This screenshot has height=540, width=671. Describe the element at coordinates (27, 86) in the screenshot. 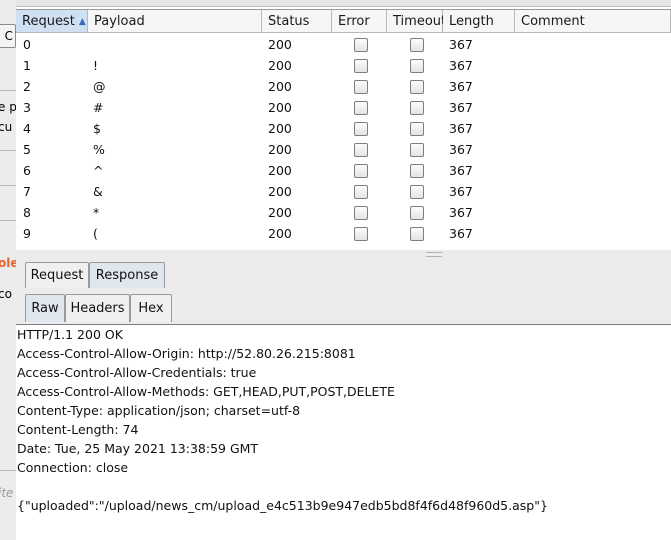

I see `cell-request: 2` at that location.